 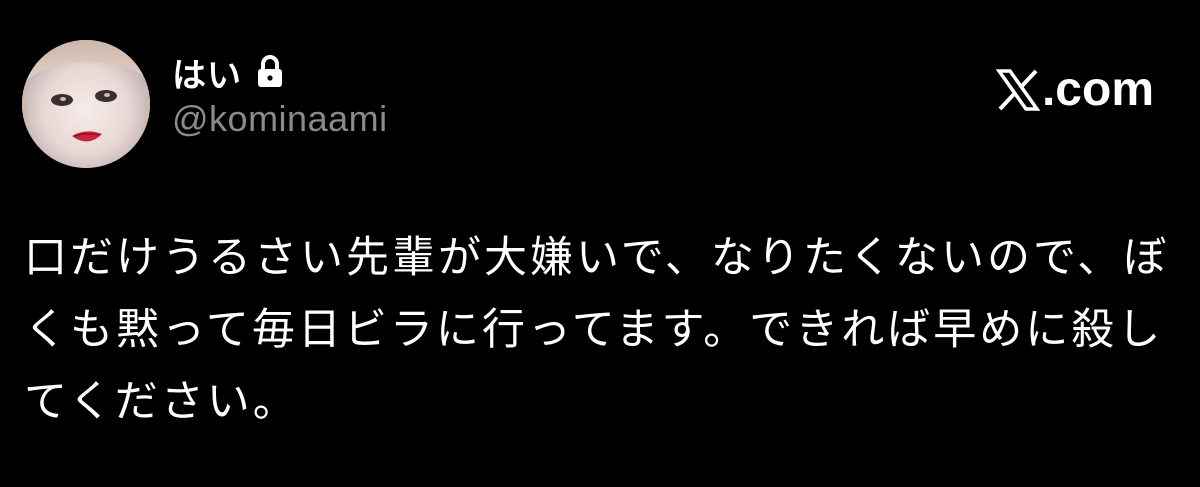 What do you see at coordinates (280, 119) in the screenshot?
I see `user-handle: @kominaami` at bounding box center [280, 119].